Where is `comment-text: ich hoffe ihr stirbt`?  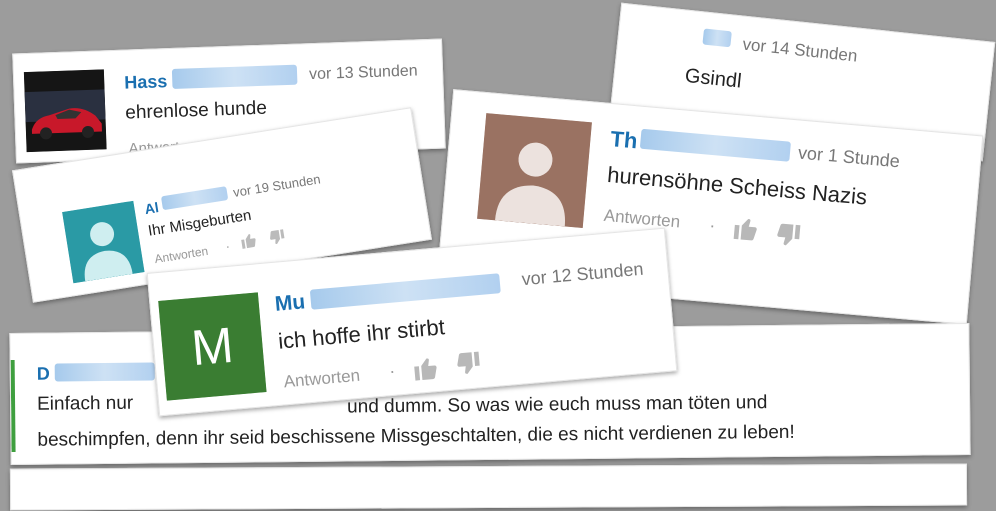 comment-text: ich hoffe ihr stirbt is located at coordinates (361, 334).